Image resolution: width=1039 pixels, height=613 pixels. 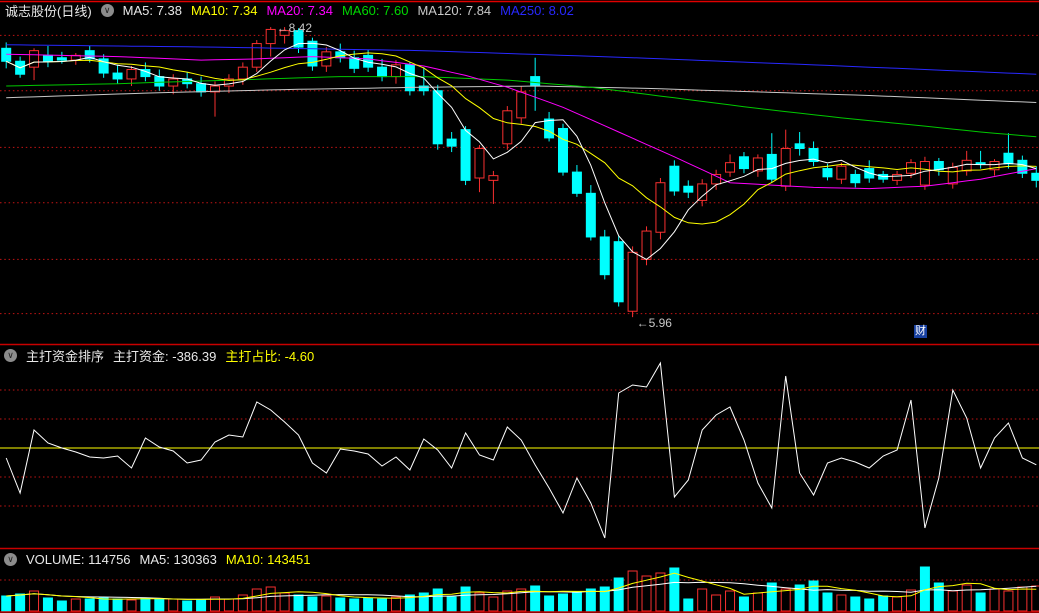 What do you see at coordinates (299, 10) in the screenshot?
I see `ma-value-label: MA20: 7.34` at bounding box center [299, 10].